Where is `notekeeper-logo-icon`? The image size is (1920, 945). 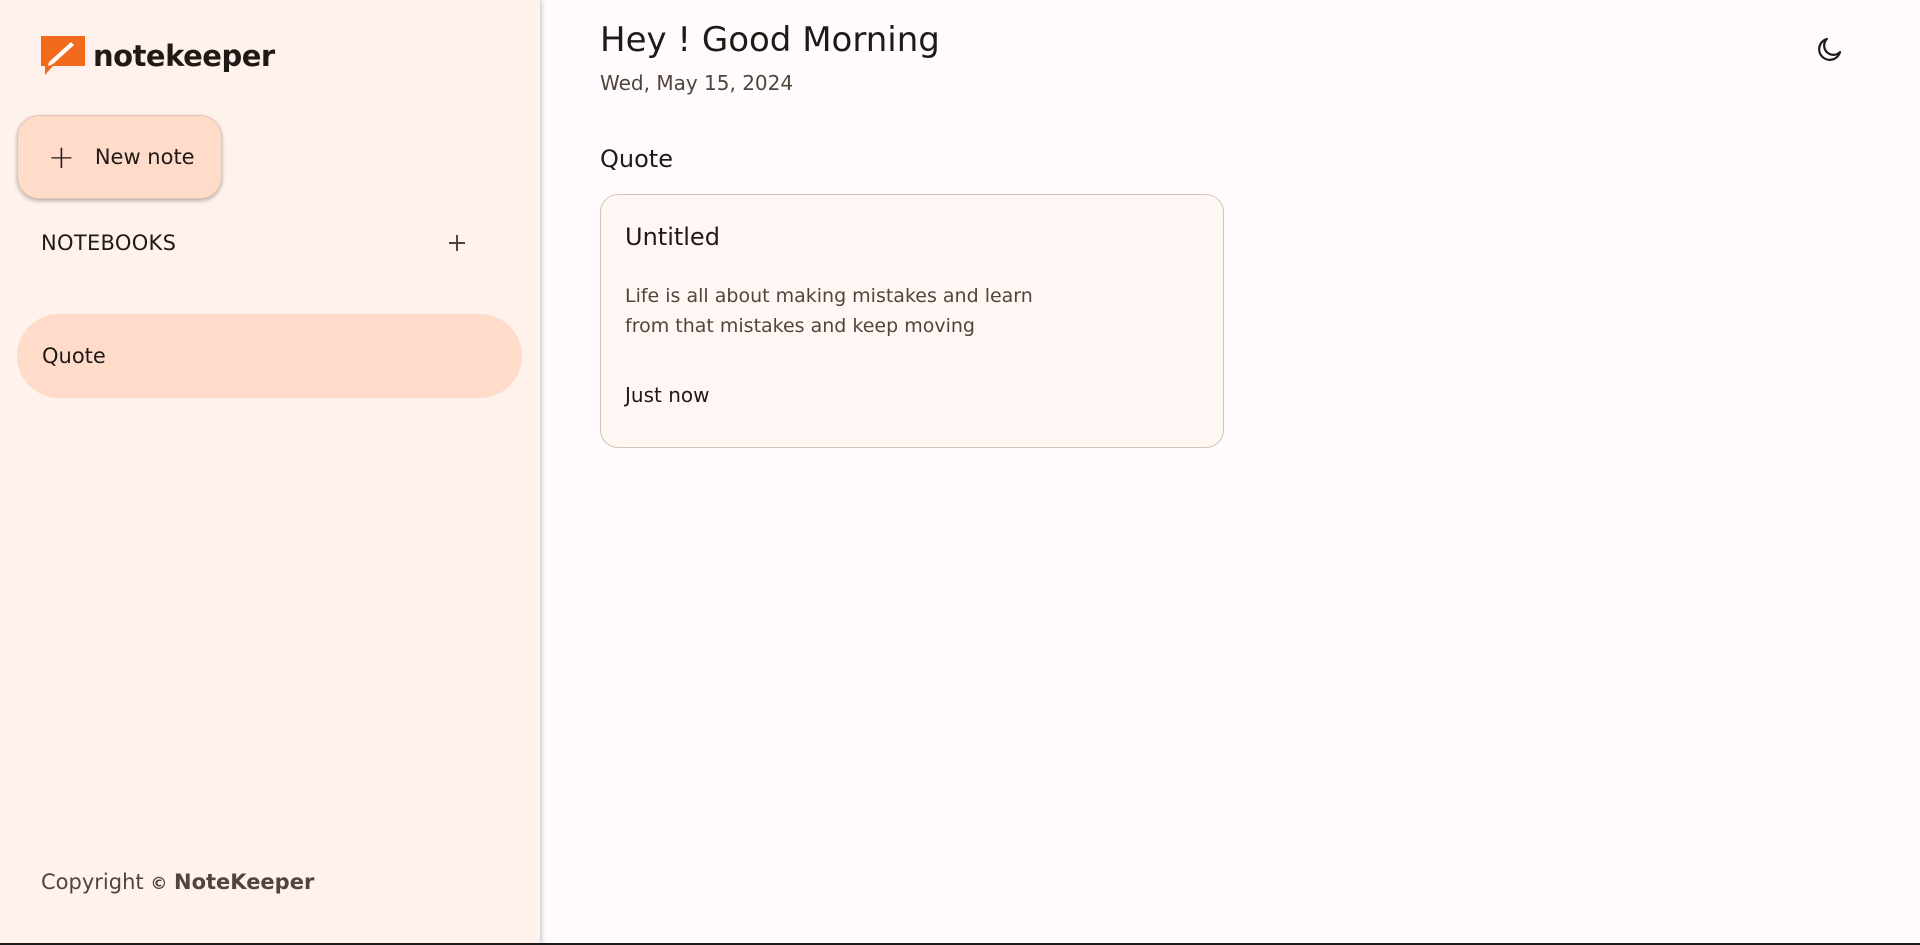 notekeeper-logo-icon is located at coordinates (63, 55).